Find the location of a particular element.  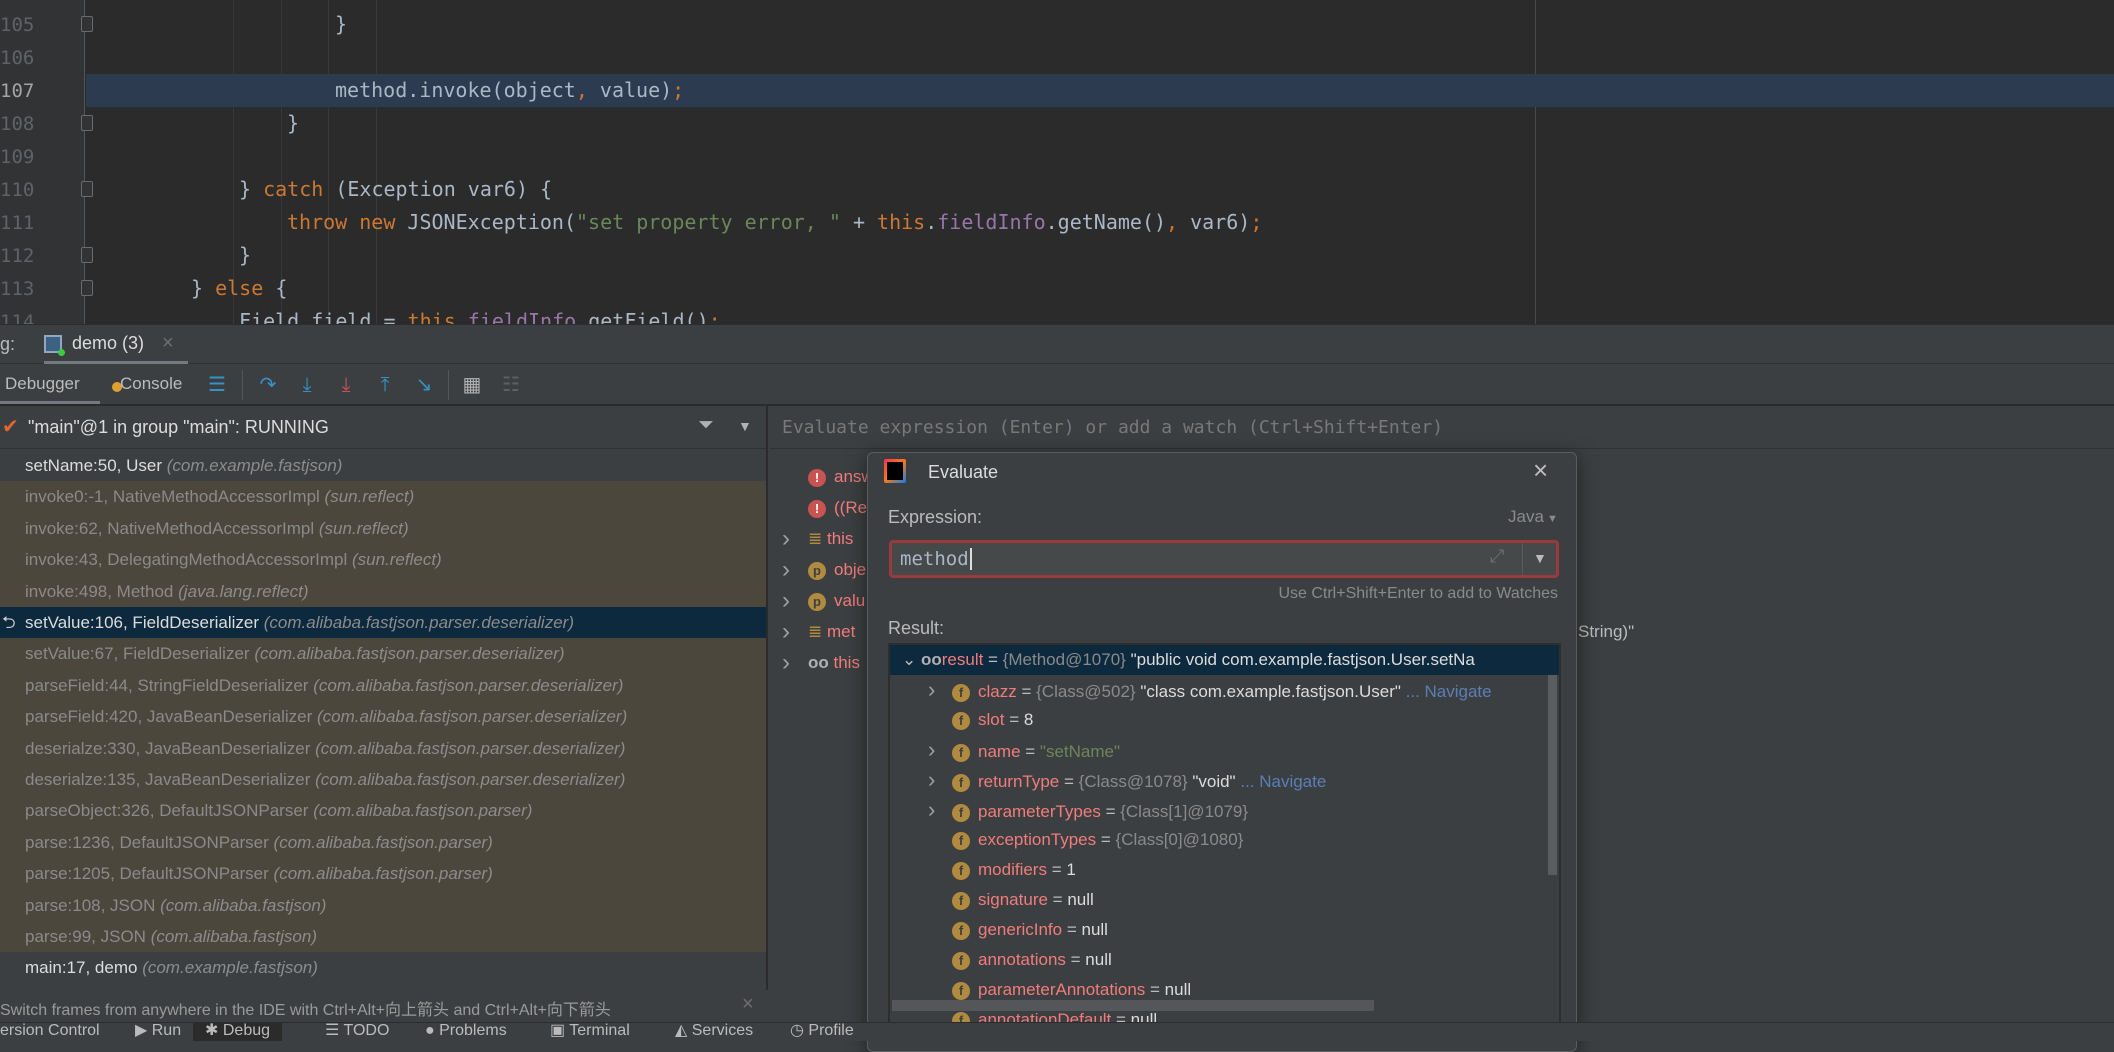

stack-frame: parse:99, JSON (com.alibaba.fastjson) is located at coordinates (383, 937).